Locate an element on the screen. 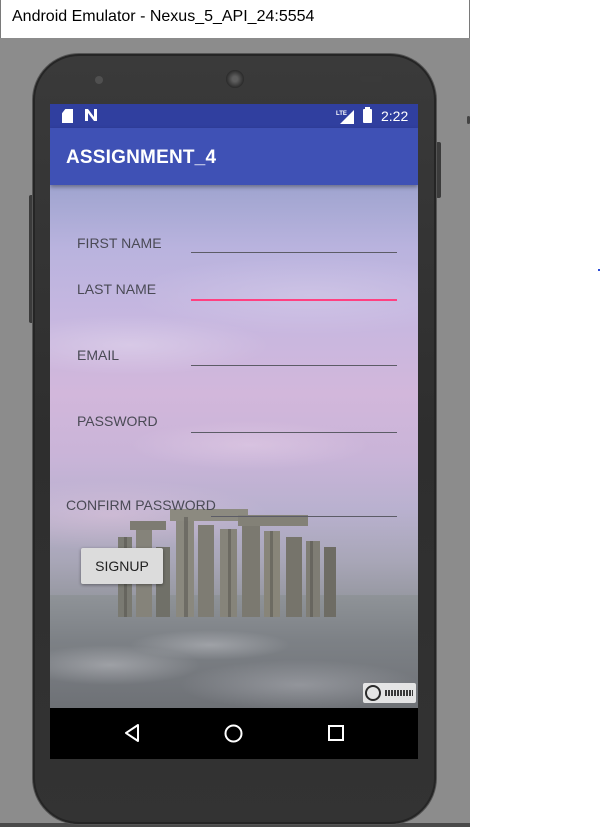  battery-icon is located at coordinates (367, 115).